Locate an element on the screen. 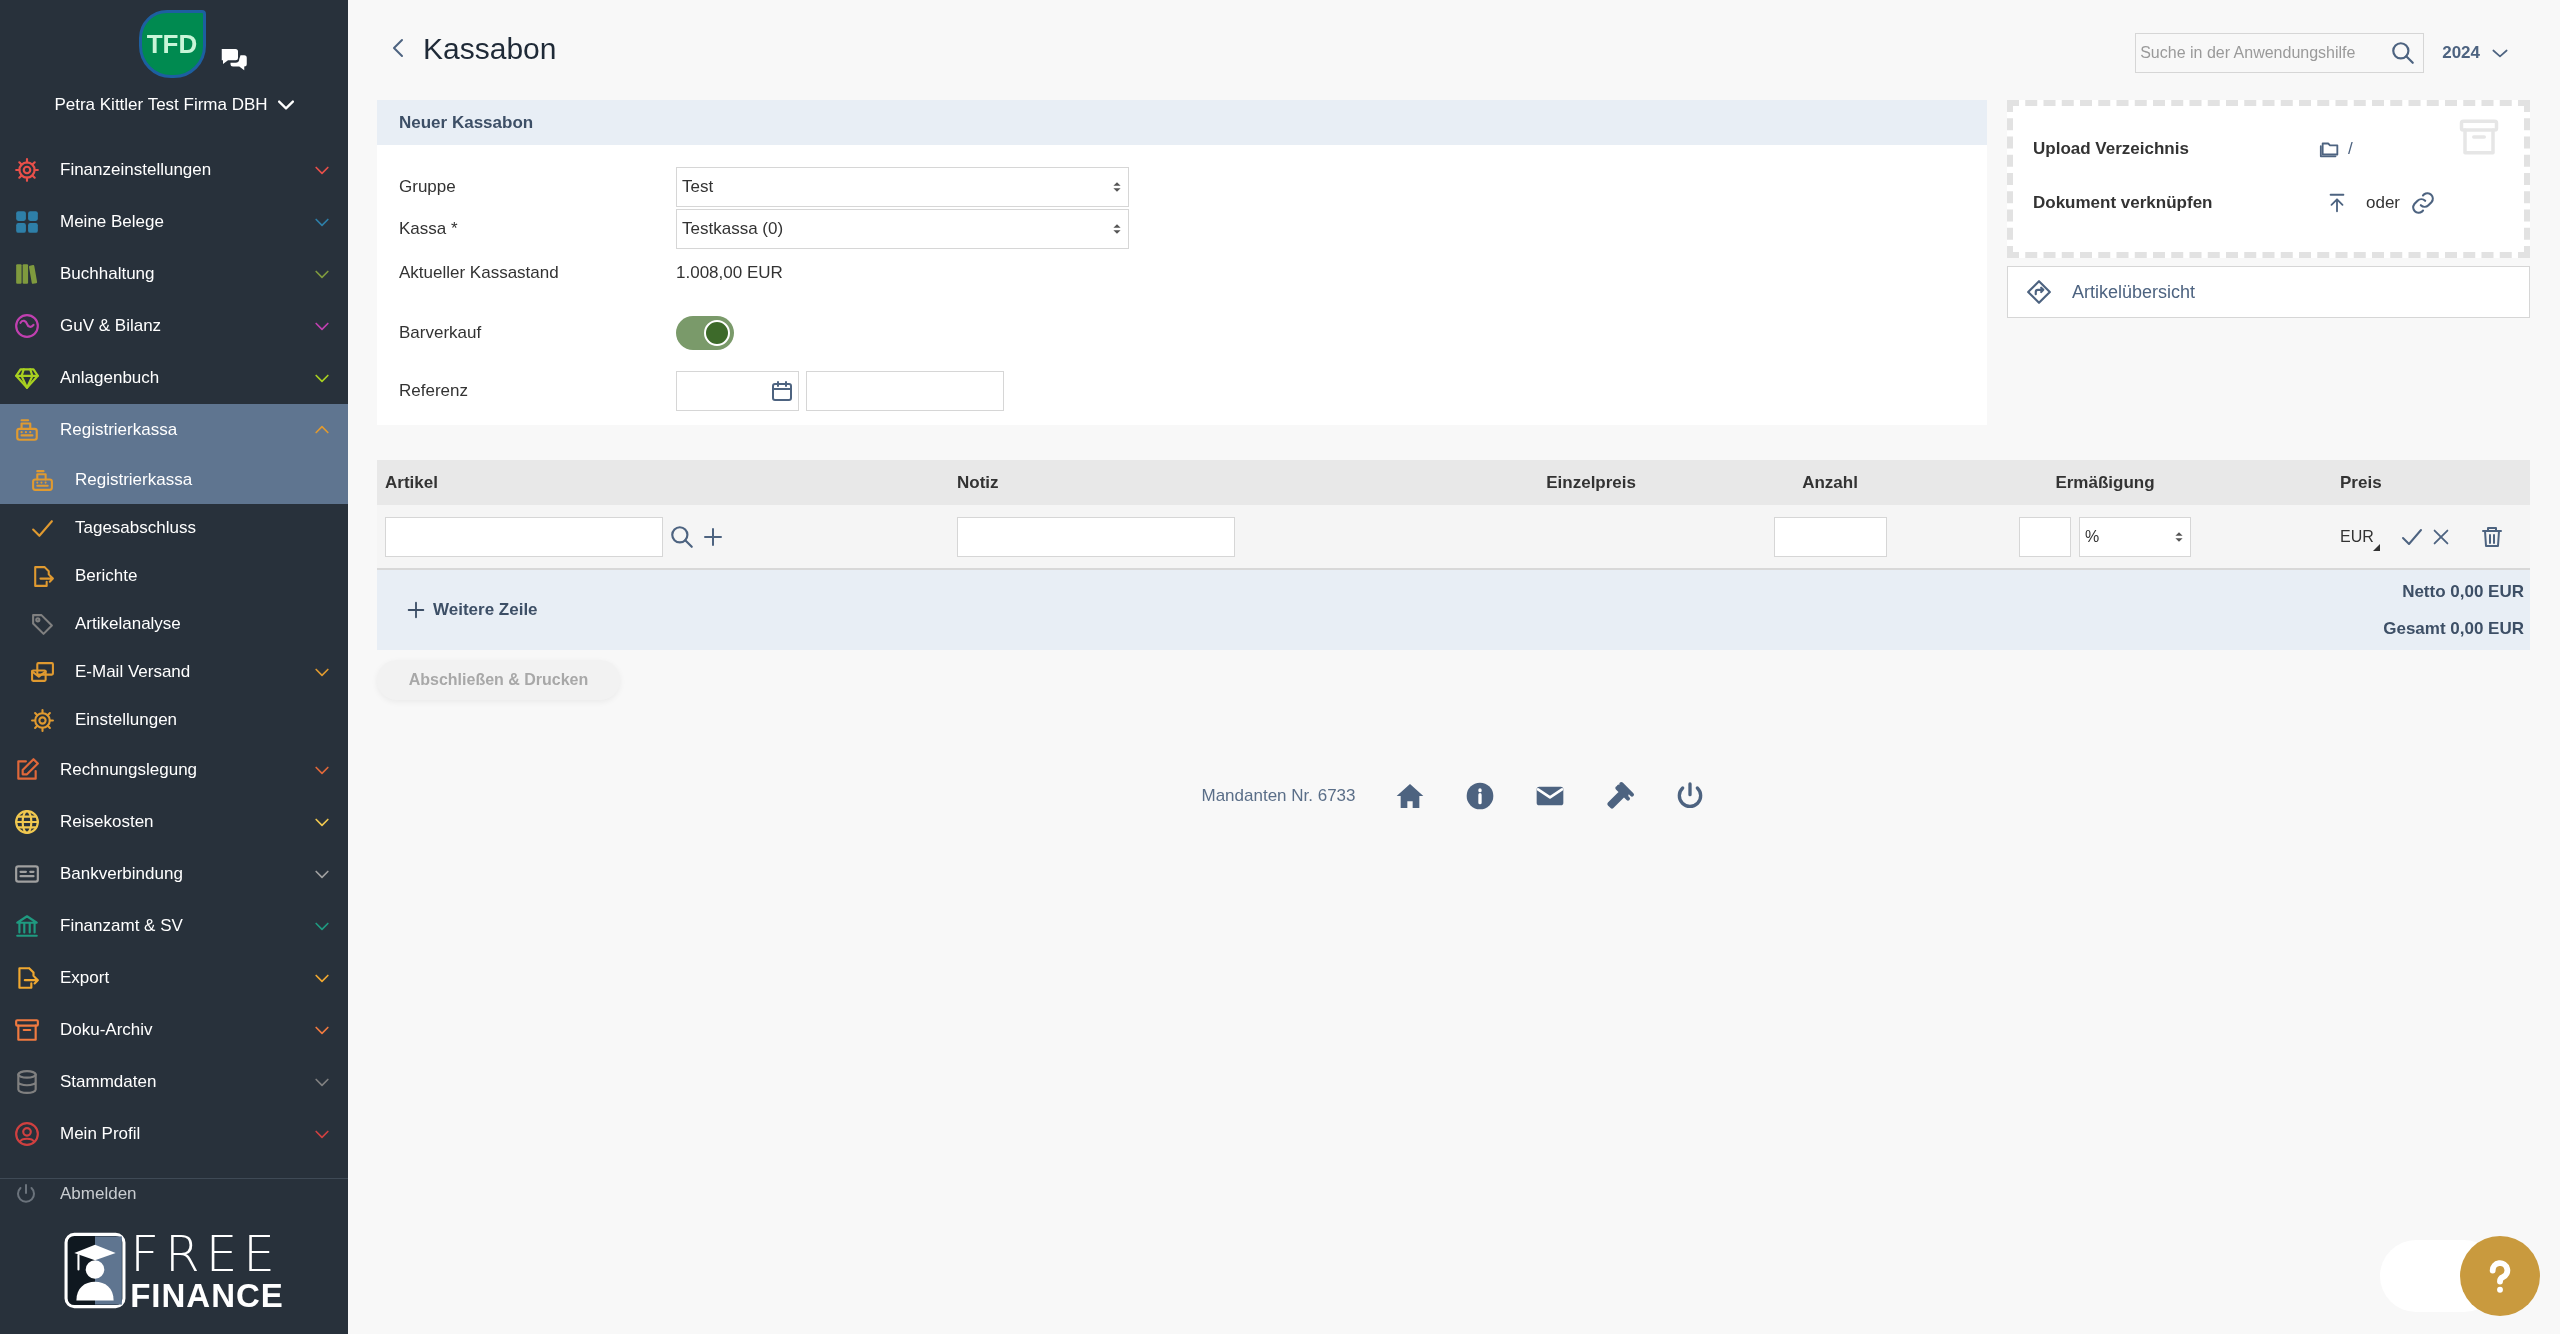 The image size is (2560, 1334). back-link: Kassabon is located at coordinates (472, 48).